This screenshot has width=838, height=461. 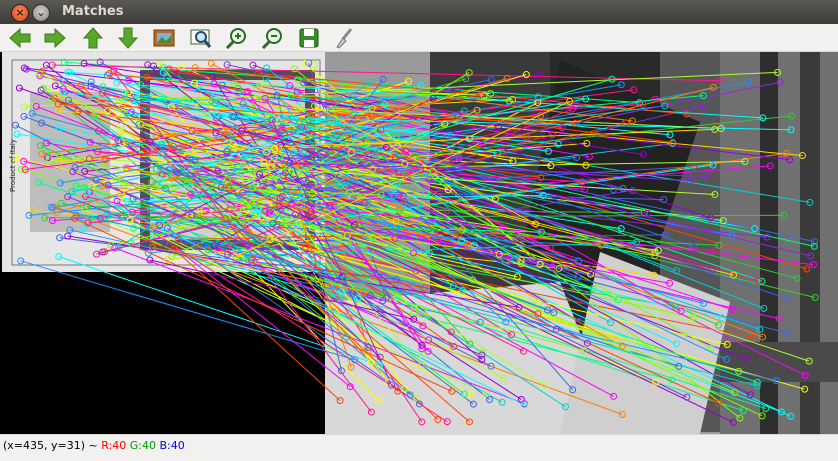 I want to click on zoom-region-button, so click(x=201, y=37).